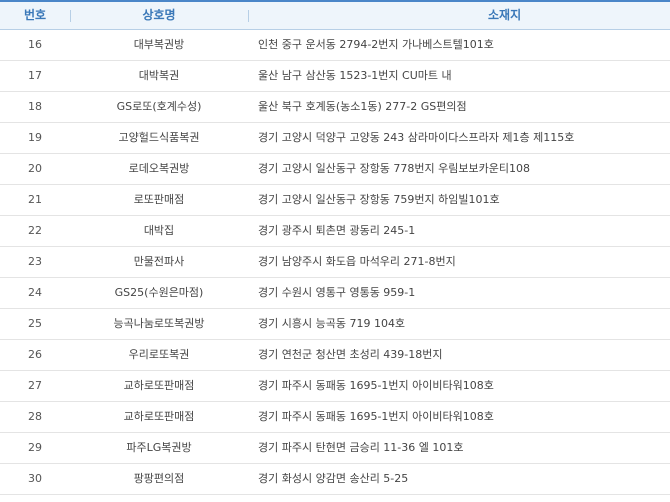 Image resolution: width=670 pixels, height=502 pixels. I want to click on row-store-name: 대부복권방, so click(159, 44).